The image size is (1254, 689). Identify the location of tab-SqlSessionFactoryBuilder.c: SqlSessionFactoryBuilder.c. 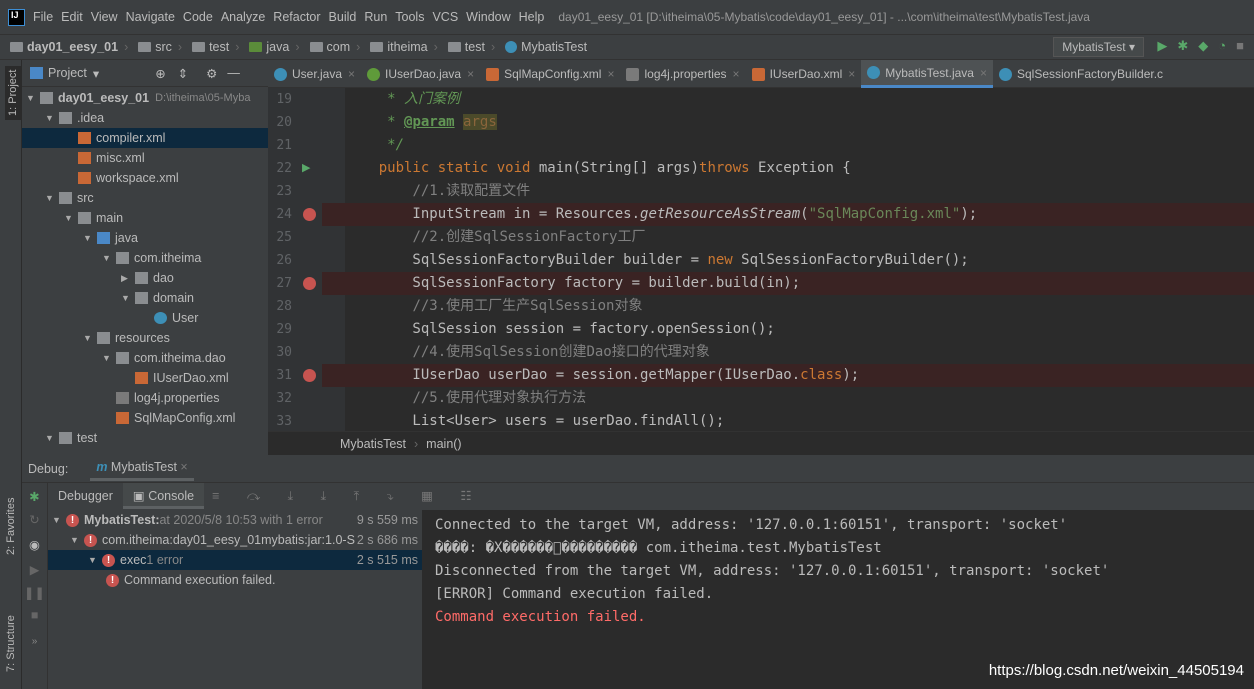
(1081, 74).